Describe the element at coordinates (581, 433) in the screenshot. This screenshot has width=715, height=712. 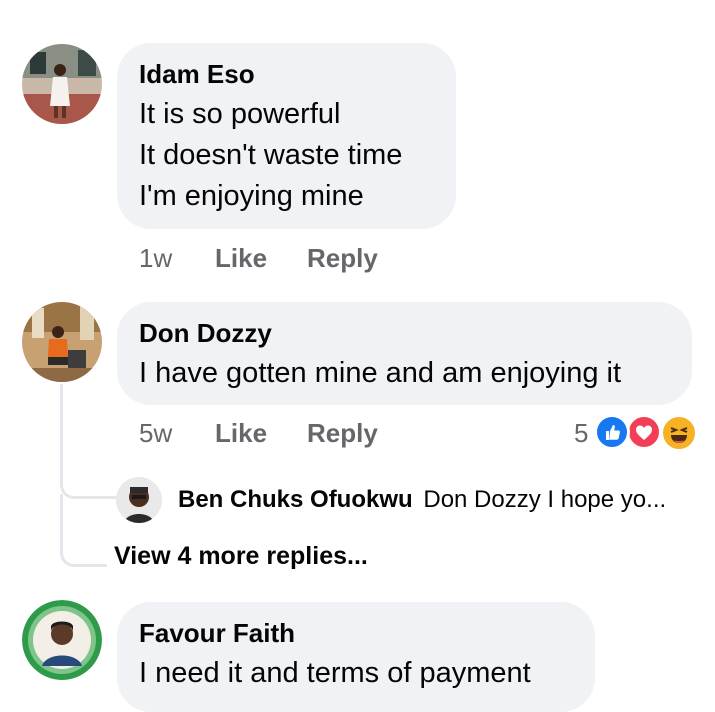
I see `reaction-count: 5` at that location.